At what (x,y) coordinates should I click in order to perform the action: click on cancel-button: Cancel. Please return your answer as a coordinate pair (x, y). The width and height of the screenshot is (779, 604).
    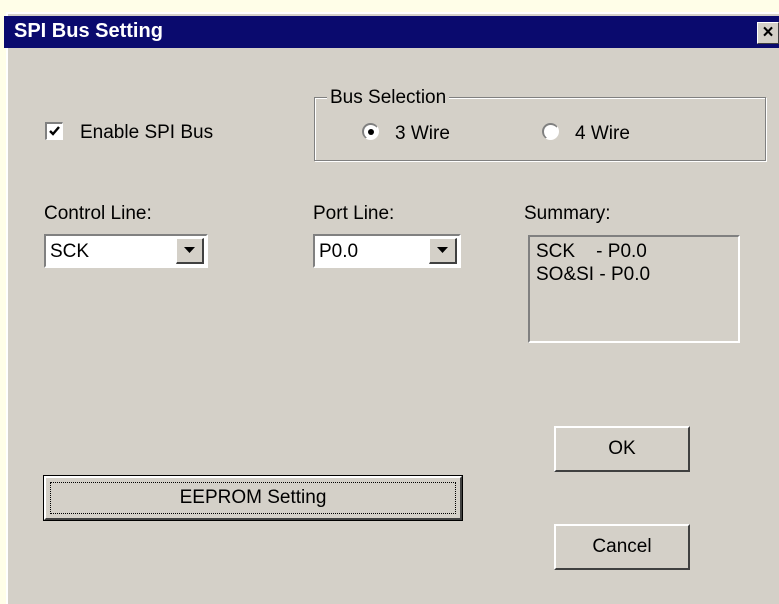
    Looking at the image, I should click on (622, 547).